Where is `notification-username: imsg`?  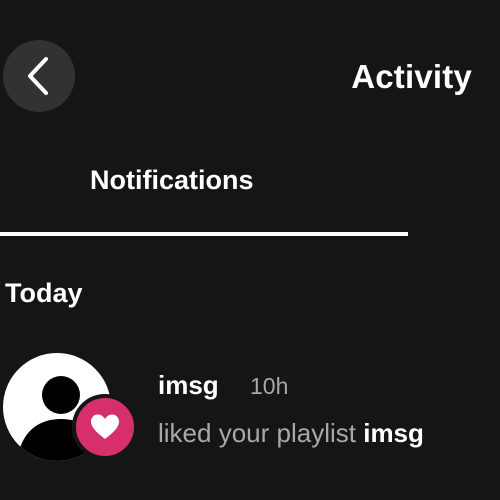 notification-username: imsg is located at coordinates (188, 385).